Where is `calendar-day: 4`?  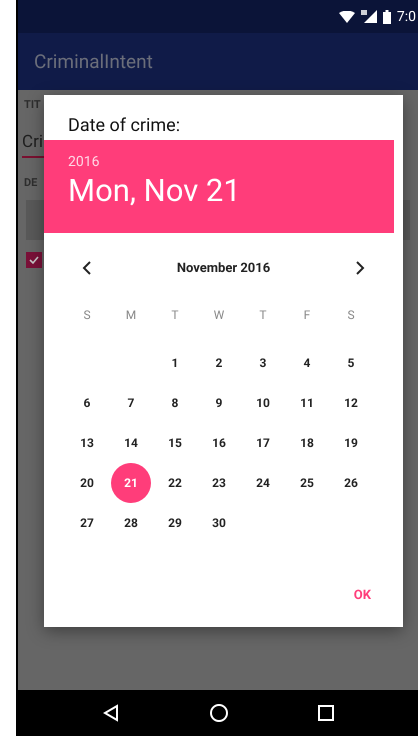 calendar-day: 4 is located at coordinates (307, 363).